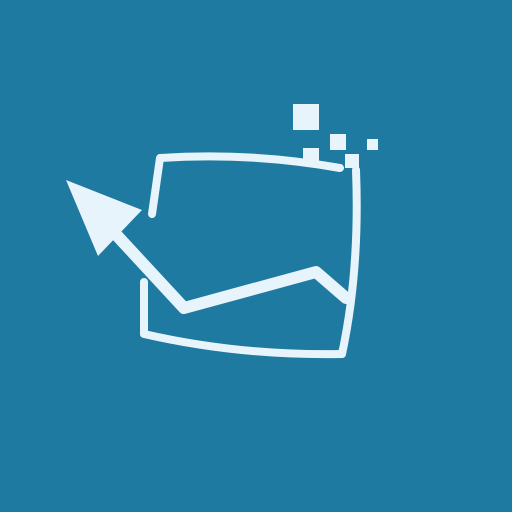 This screenshot has height=512, width=512. What do you see at coordinates (306, 117) in the screenshot?
I see `pixel-square-large` at bounding box center [306, 117].